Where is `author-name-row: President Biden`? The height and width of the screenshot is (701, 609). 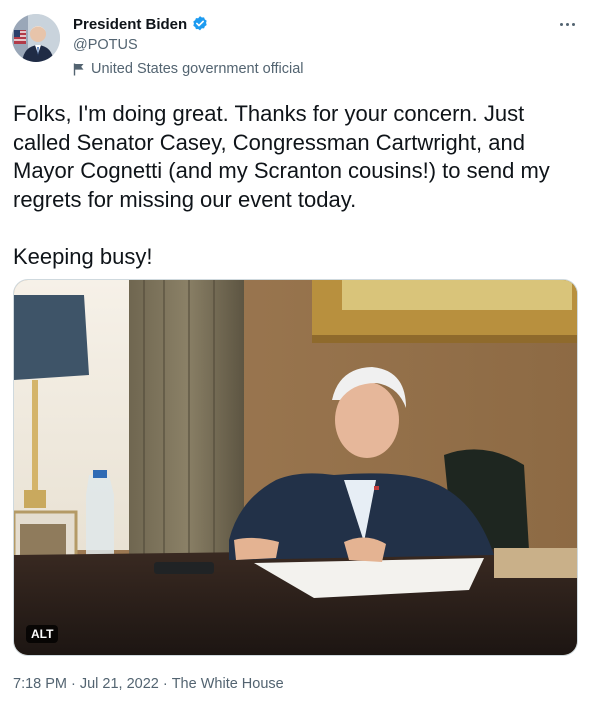
author-name-row: President Biden is located at coordinates (141, 24).